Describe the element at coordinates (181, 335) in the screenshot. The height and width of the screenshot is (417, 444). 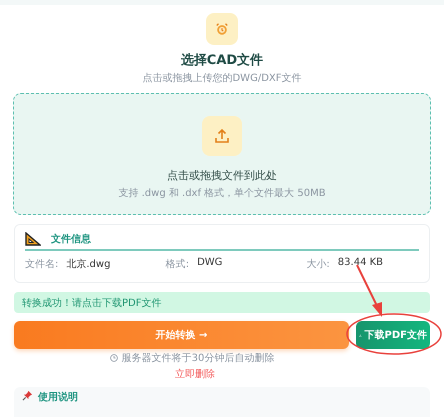
I see `convert-button: 开始转换 →` at that location.